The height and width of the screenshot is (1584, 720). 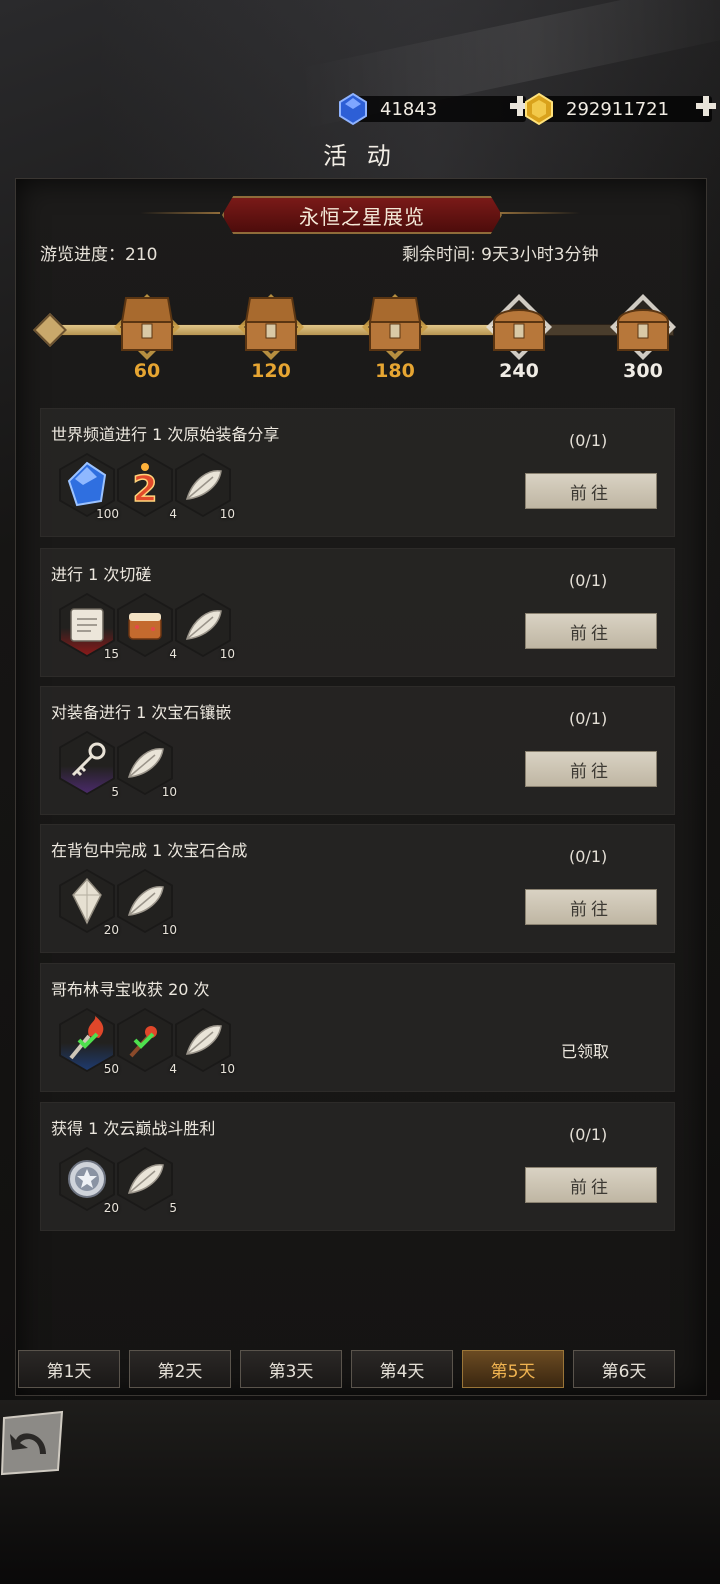 What do you see at coordinates (180, 1369) in the screenshot?
I see `day-tab-2: 第2天` at bounding box center [180, 1369].